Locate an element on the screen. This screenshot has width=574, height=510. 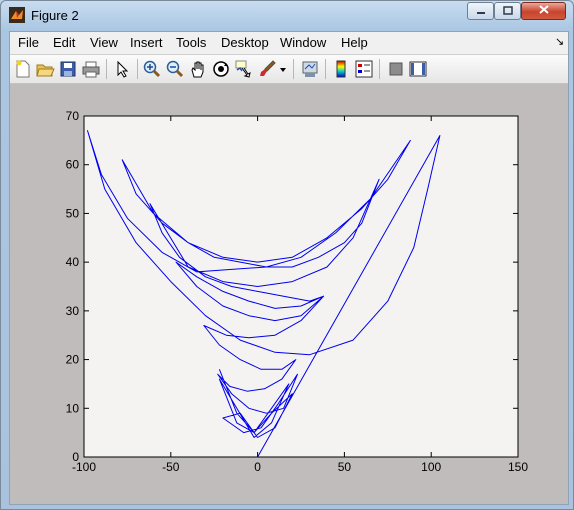
x-tick-label: 0 is located at coordinates (257, 467).